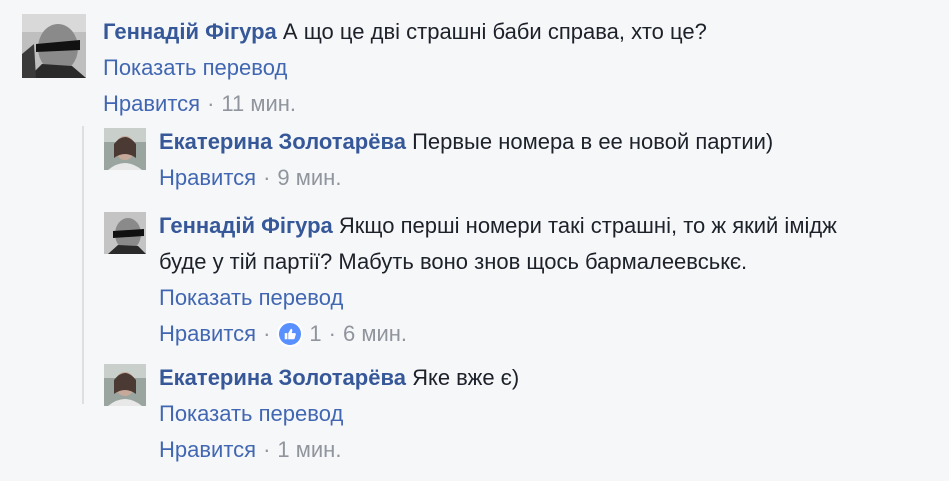 The image size is (949, 481). Describe the element at coordinates (190, 31) in the screenshot. I see `comment-author: Геннадій Фігура` at that location.